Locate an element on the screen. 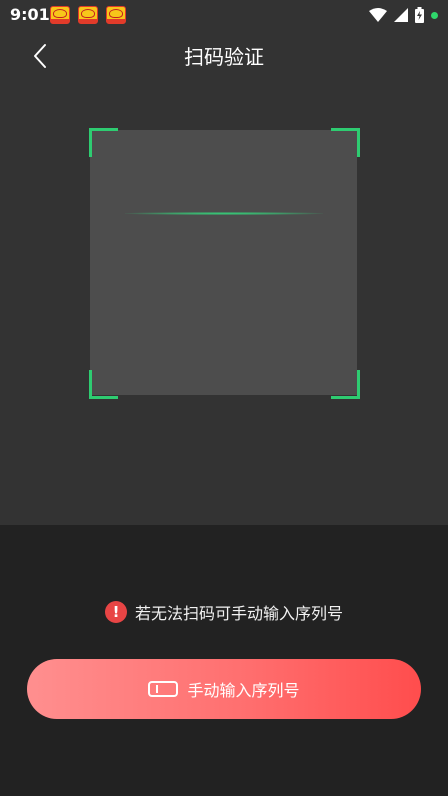 The width and height of the screenshot is (448, 796). status-time: 9:01 is located at coordinates (30, 14).